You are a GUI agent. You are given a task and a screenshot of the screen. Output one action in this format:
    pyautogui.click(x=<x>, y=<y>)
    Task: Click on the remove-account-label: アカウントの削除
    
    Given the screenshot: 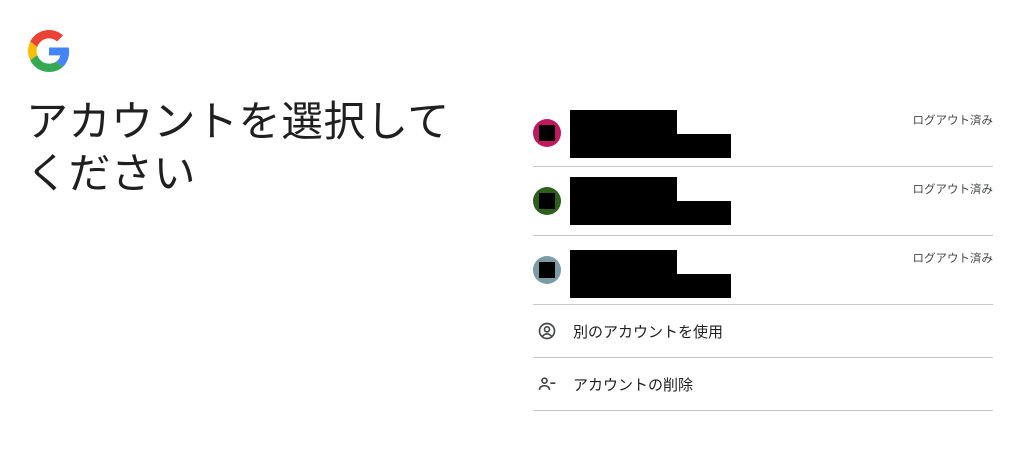 What is the action you would take?
    pyautogui.click(x=633, y=384)
    